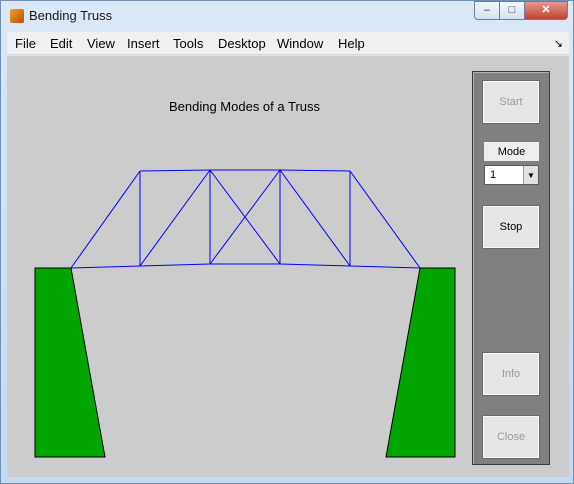 The image size is (574, 484). Describe the element at coordinates (511, 374) in the screenshot. I see `info-button: Info` at that location.